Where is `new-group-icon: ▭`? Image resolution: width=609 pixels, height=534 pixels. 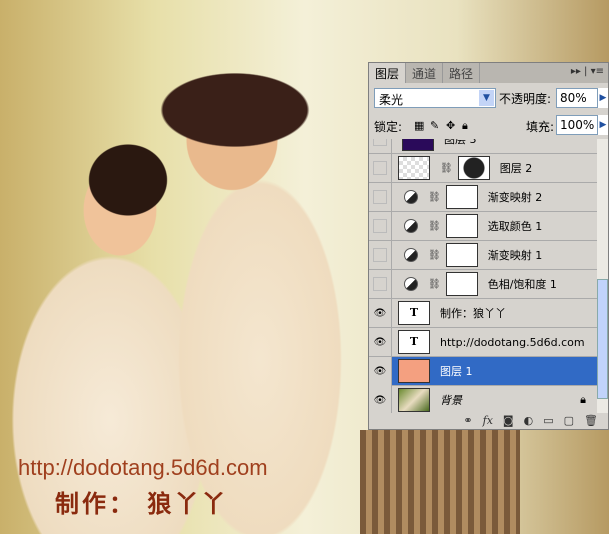
new-group-icon: ▭ is located at coordinates (548, 420).